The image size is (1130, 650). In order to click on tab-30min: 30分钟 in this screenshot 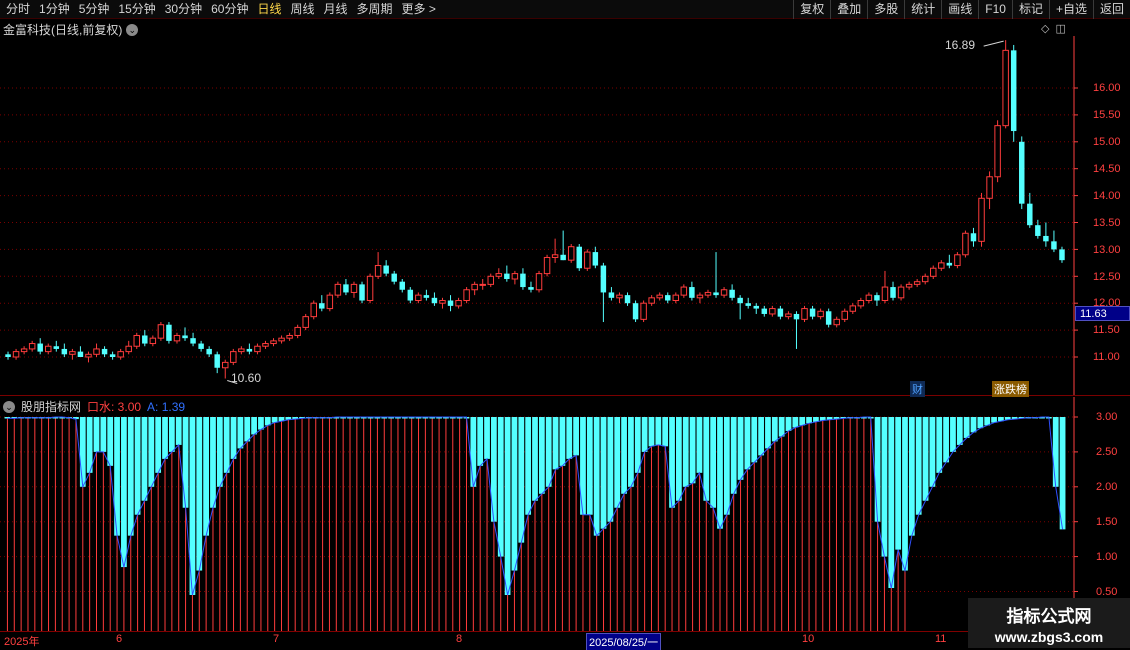, I will do `click(184, 9)`.